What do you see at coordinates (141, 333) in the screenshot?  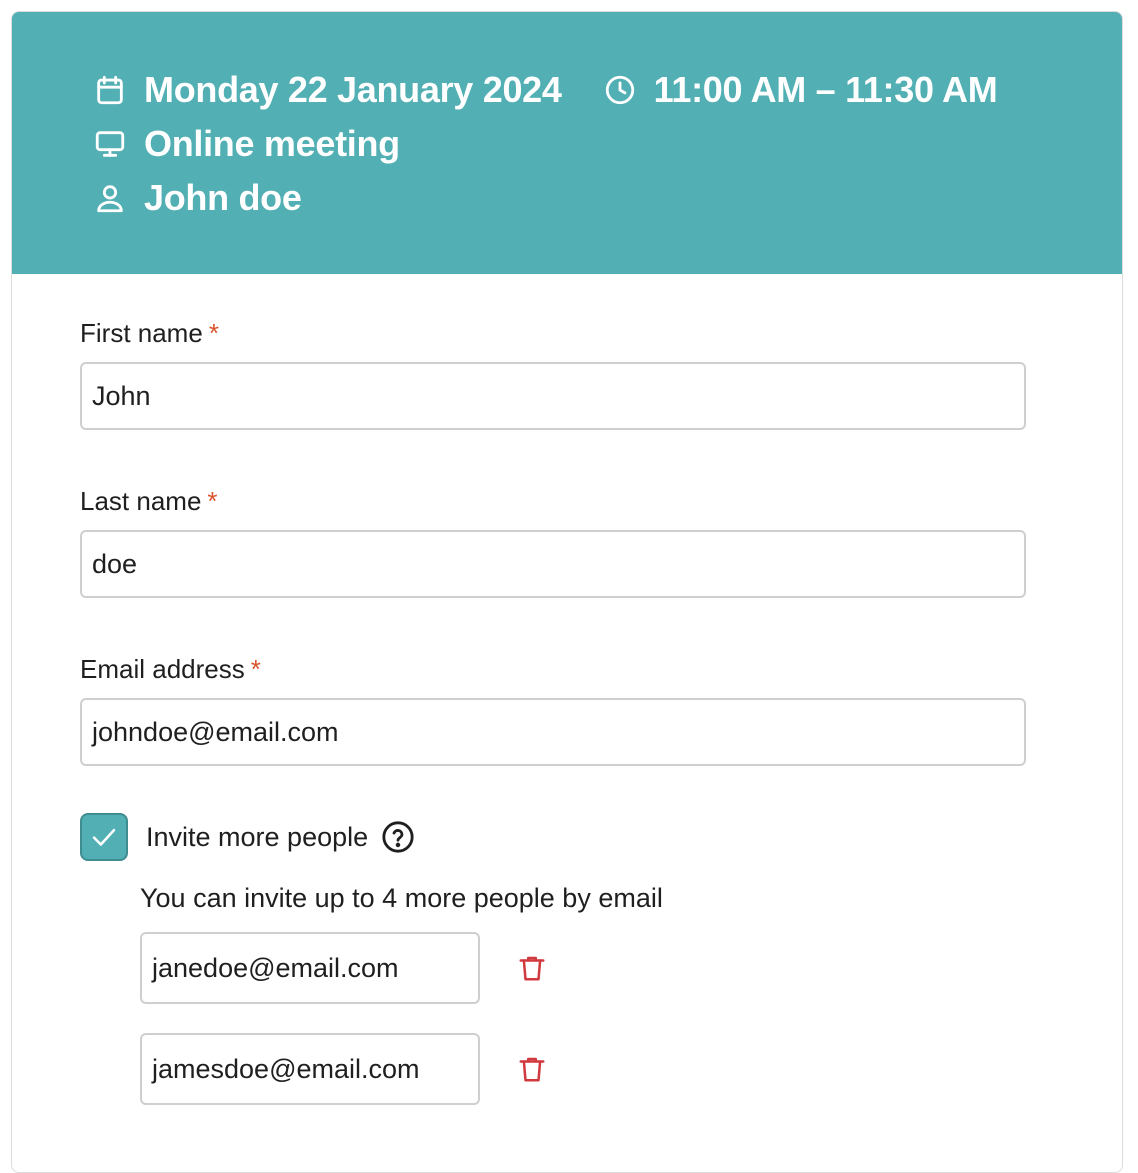 I see `first-name-label-text: First name` at bounding box center [141, 333].